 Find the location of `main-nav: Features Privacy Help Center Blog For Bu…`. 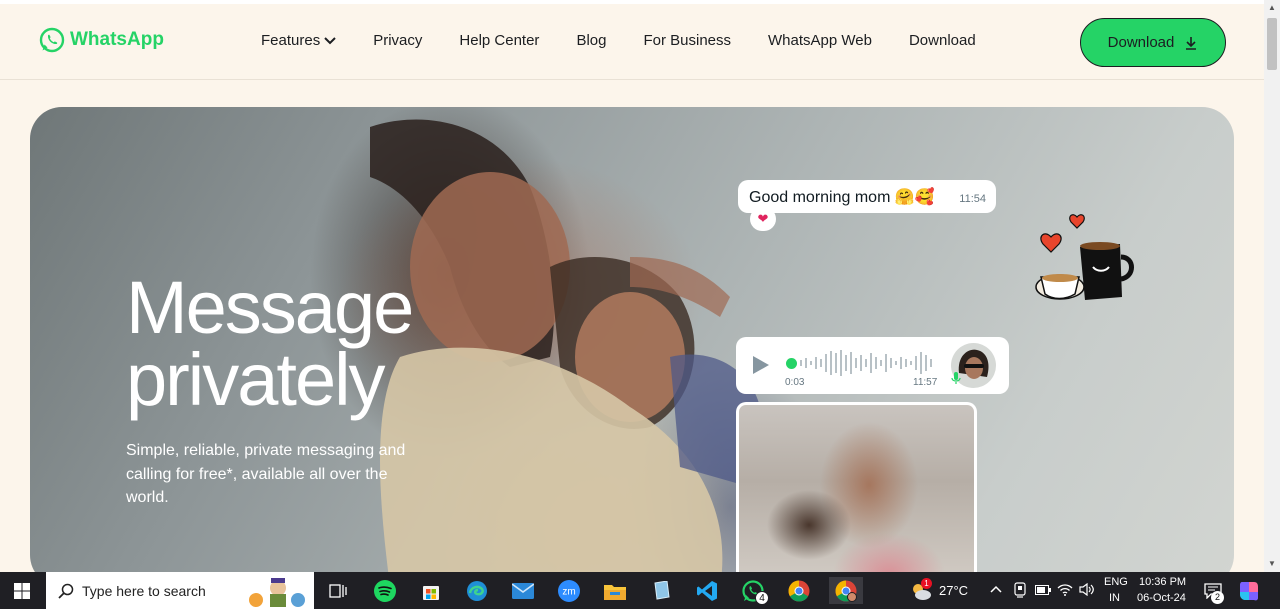

main-nav: Features Privacy Help Center Blog For Bu… is located at coordinates (637, 40).